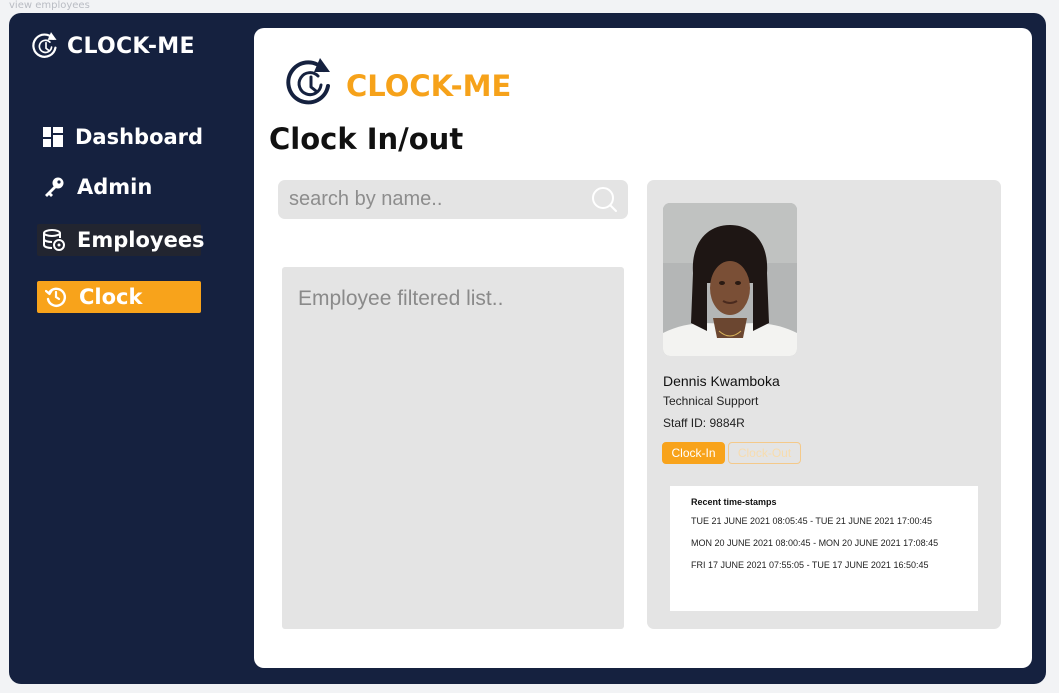 The height and width of the screenshot is (693, 1059). Describe the element at coordinates (111, 297) in the screenshot. I see `sidebar-item-label: Clock` at that location.